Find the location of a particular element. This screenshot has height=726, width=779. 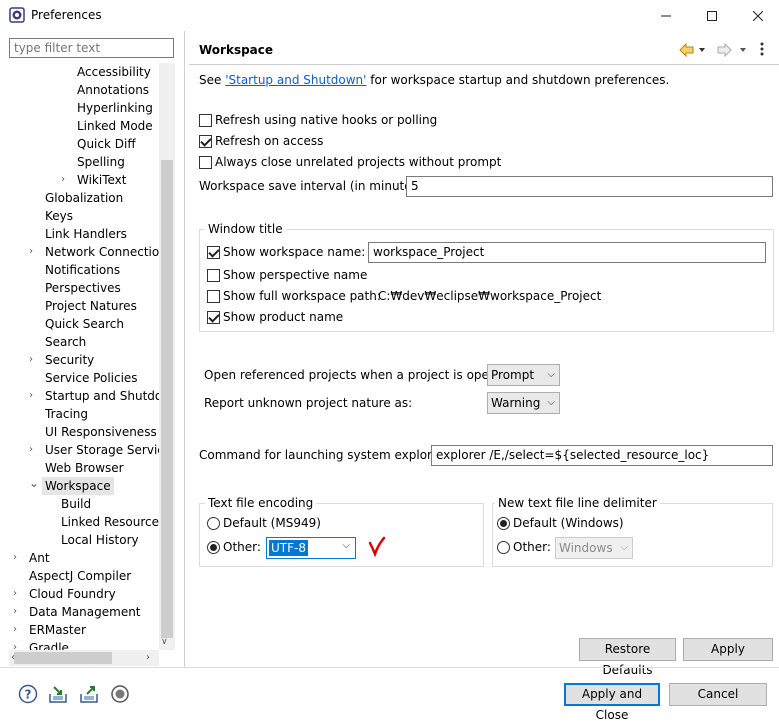

tree-item: Web Browser is located at coordinates (84, 468).